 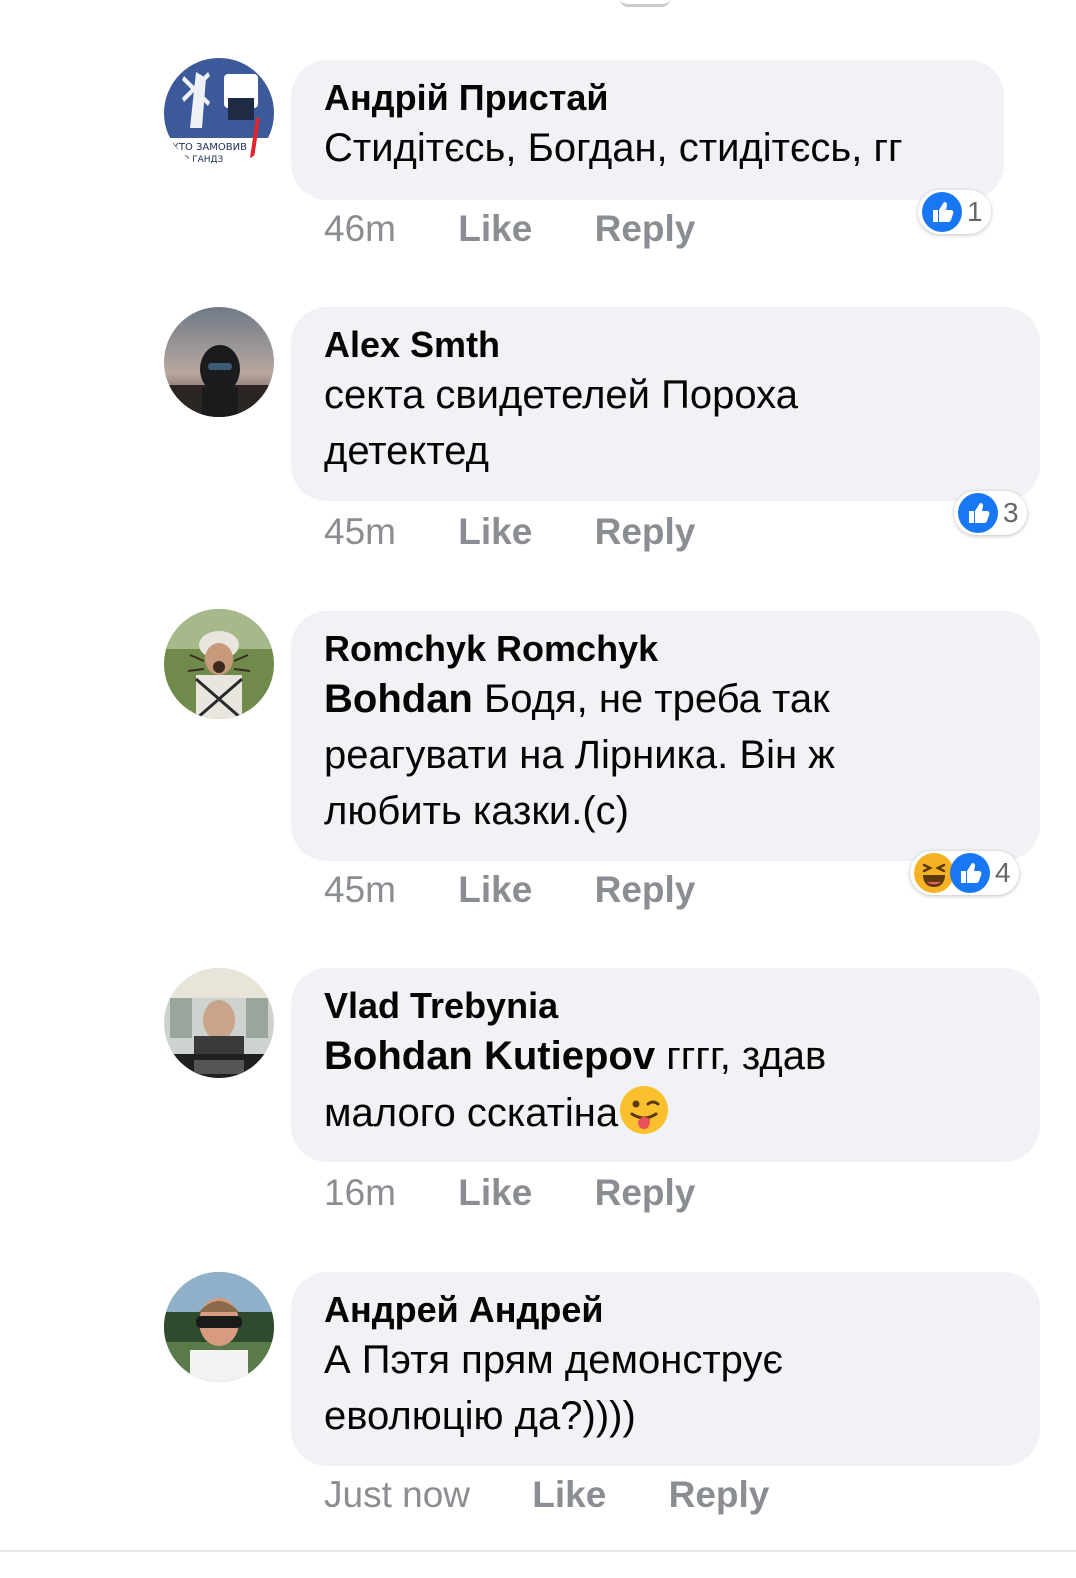 I want to click on reactions-summary: 3, so click(x=990, y=513).